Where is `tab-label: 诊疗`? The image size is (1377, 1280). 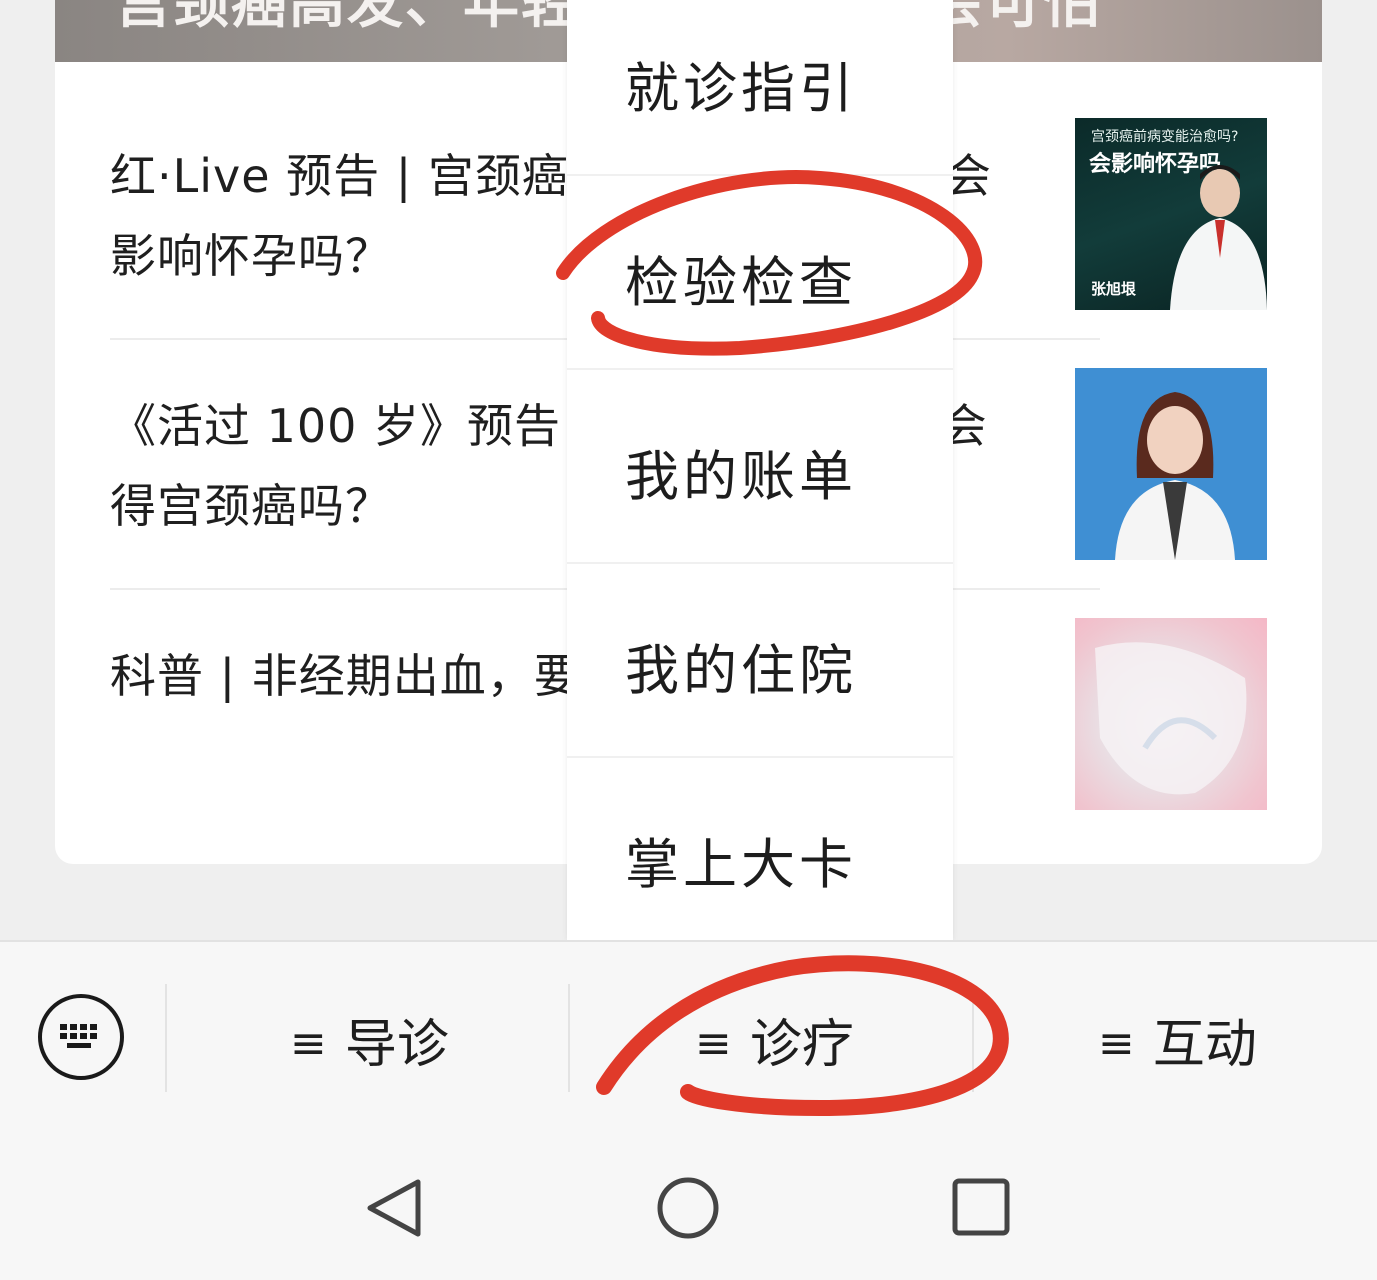 tab-label: 诊疗 is located at coordinates (801, 1045).